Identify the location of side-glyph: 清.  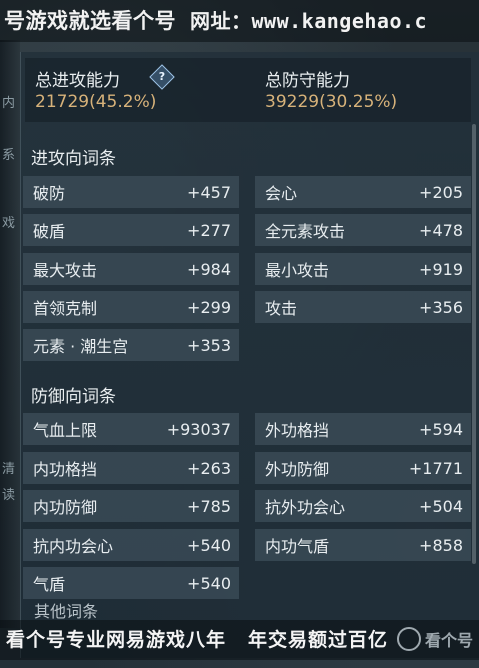
(9, 469).